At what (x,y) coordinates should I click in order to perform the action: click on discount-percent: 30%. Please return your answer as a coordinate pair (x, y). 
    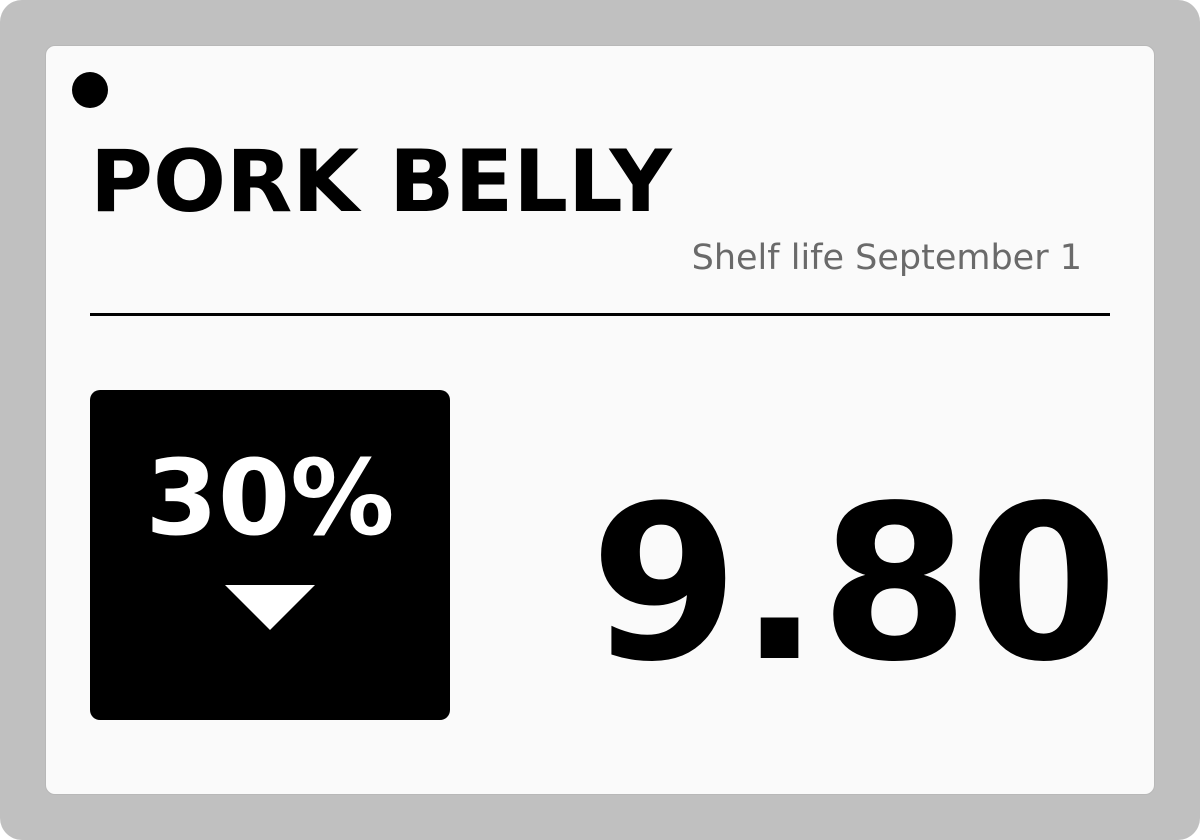
    Looking at the image, I should click on (270, 498).